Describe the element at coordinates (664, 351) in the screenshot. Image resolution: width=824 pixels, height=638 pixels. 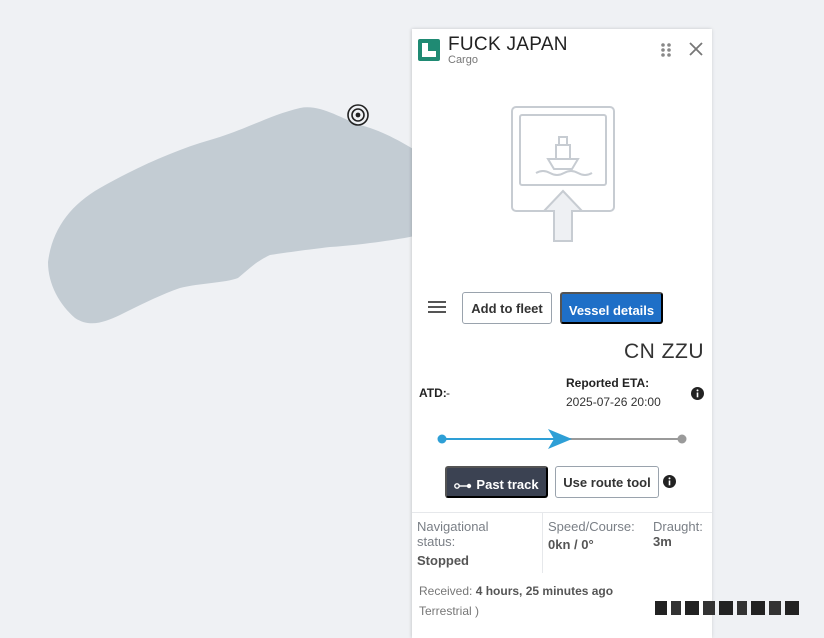
I see `destination-callsign: CN ZZU` at that location.